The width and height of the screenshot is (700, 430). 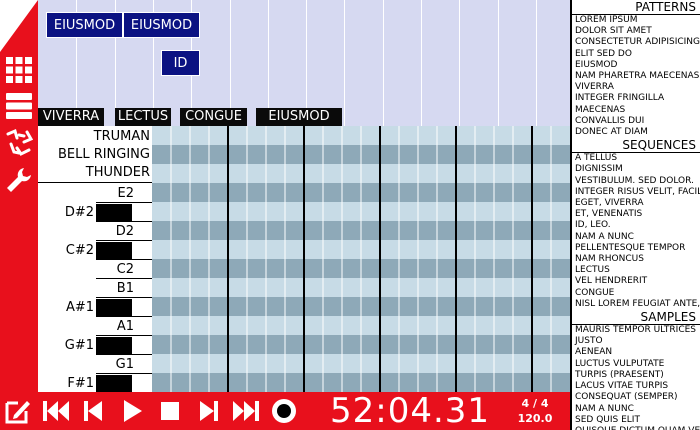 What do you see at coordinates (636, 87) in the screenshot?
I see `browser-list-item: VIVERRA` at bounding box center [636, 87].